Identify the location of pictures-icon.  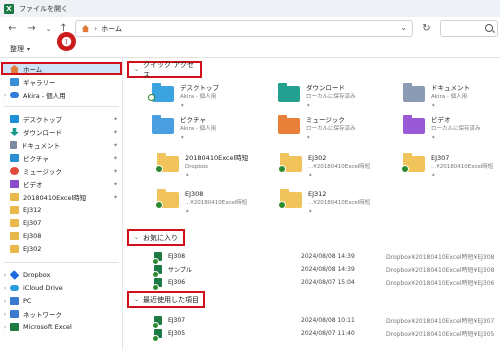
(14, 158).